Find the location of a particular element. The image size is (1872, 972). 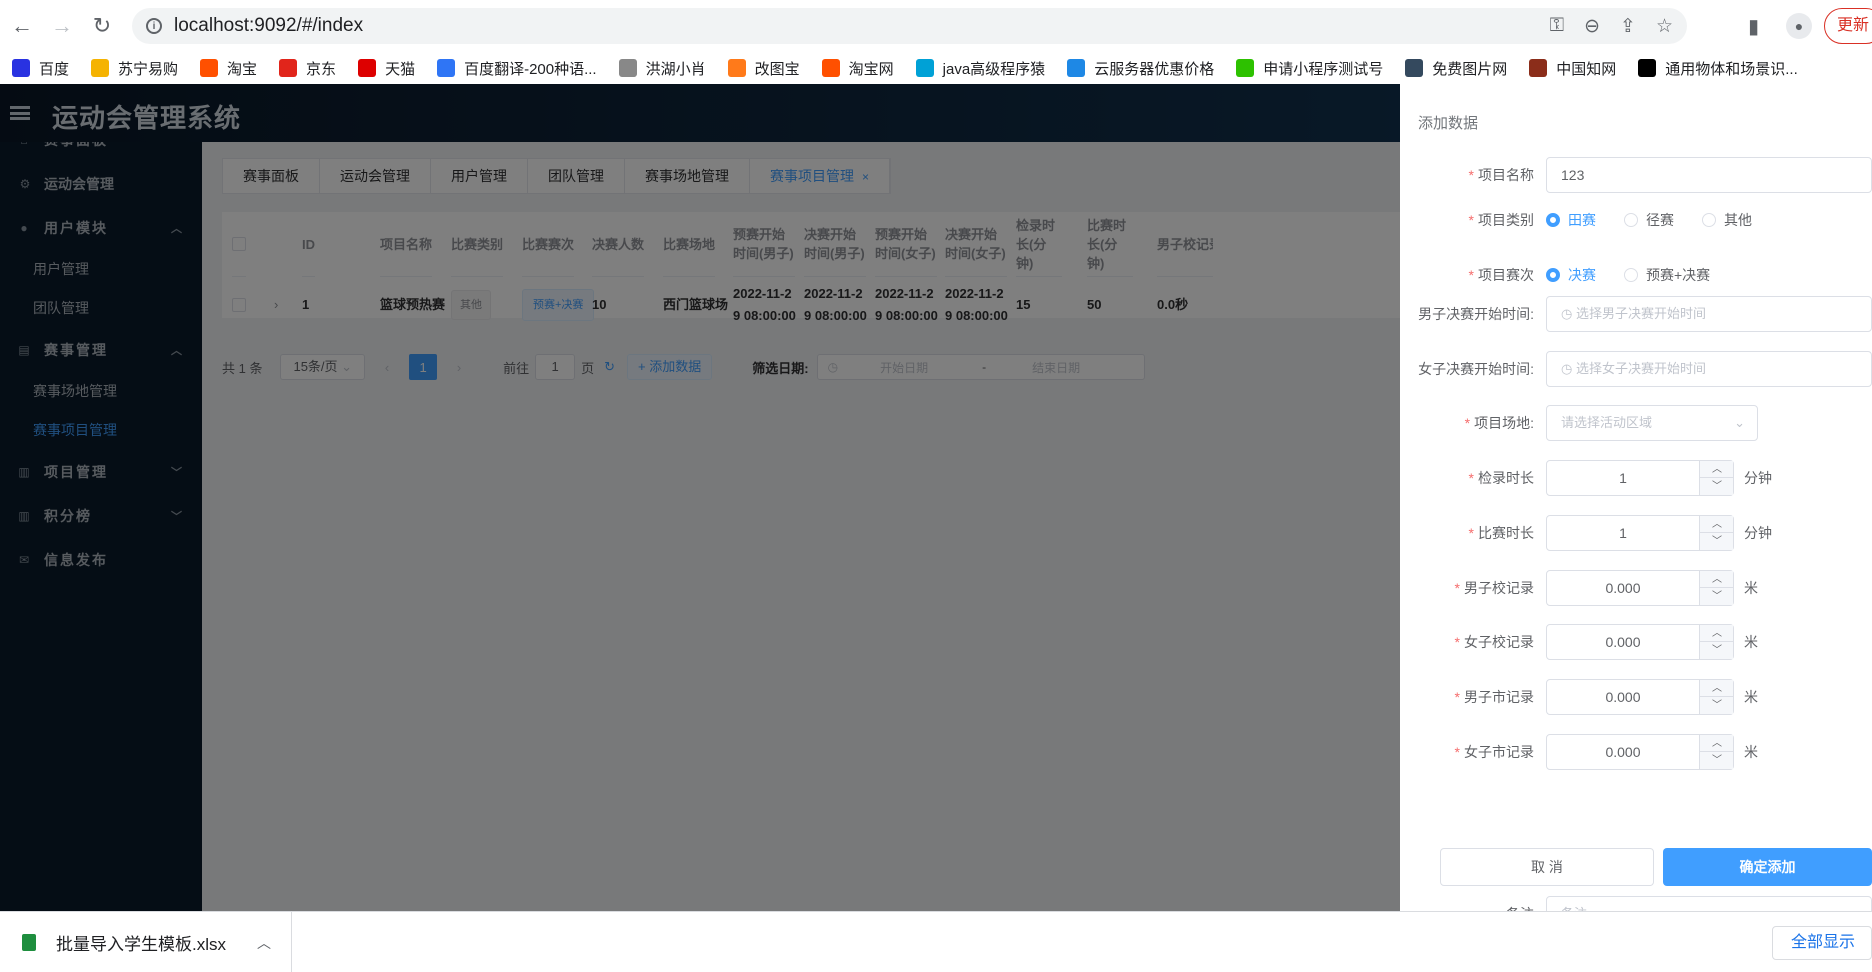

form-row-round: * 项目赛次 决赛 预赛+决赛 is located at coordinates (1589, 275).